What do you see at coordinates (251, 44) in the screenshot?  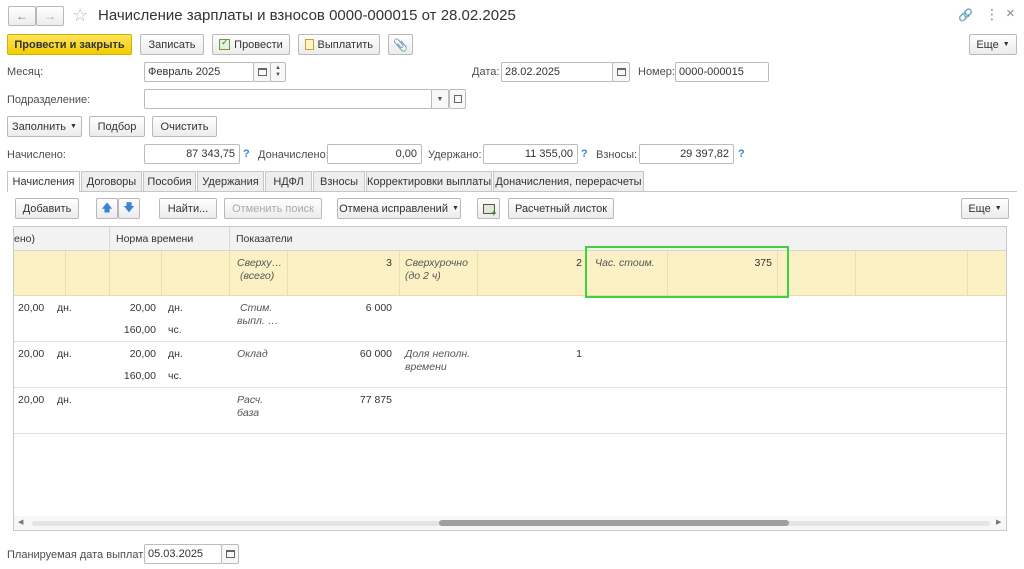 I see `post-button: ✓ Провести` at bounding box center [251, 44].